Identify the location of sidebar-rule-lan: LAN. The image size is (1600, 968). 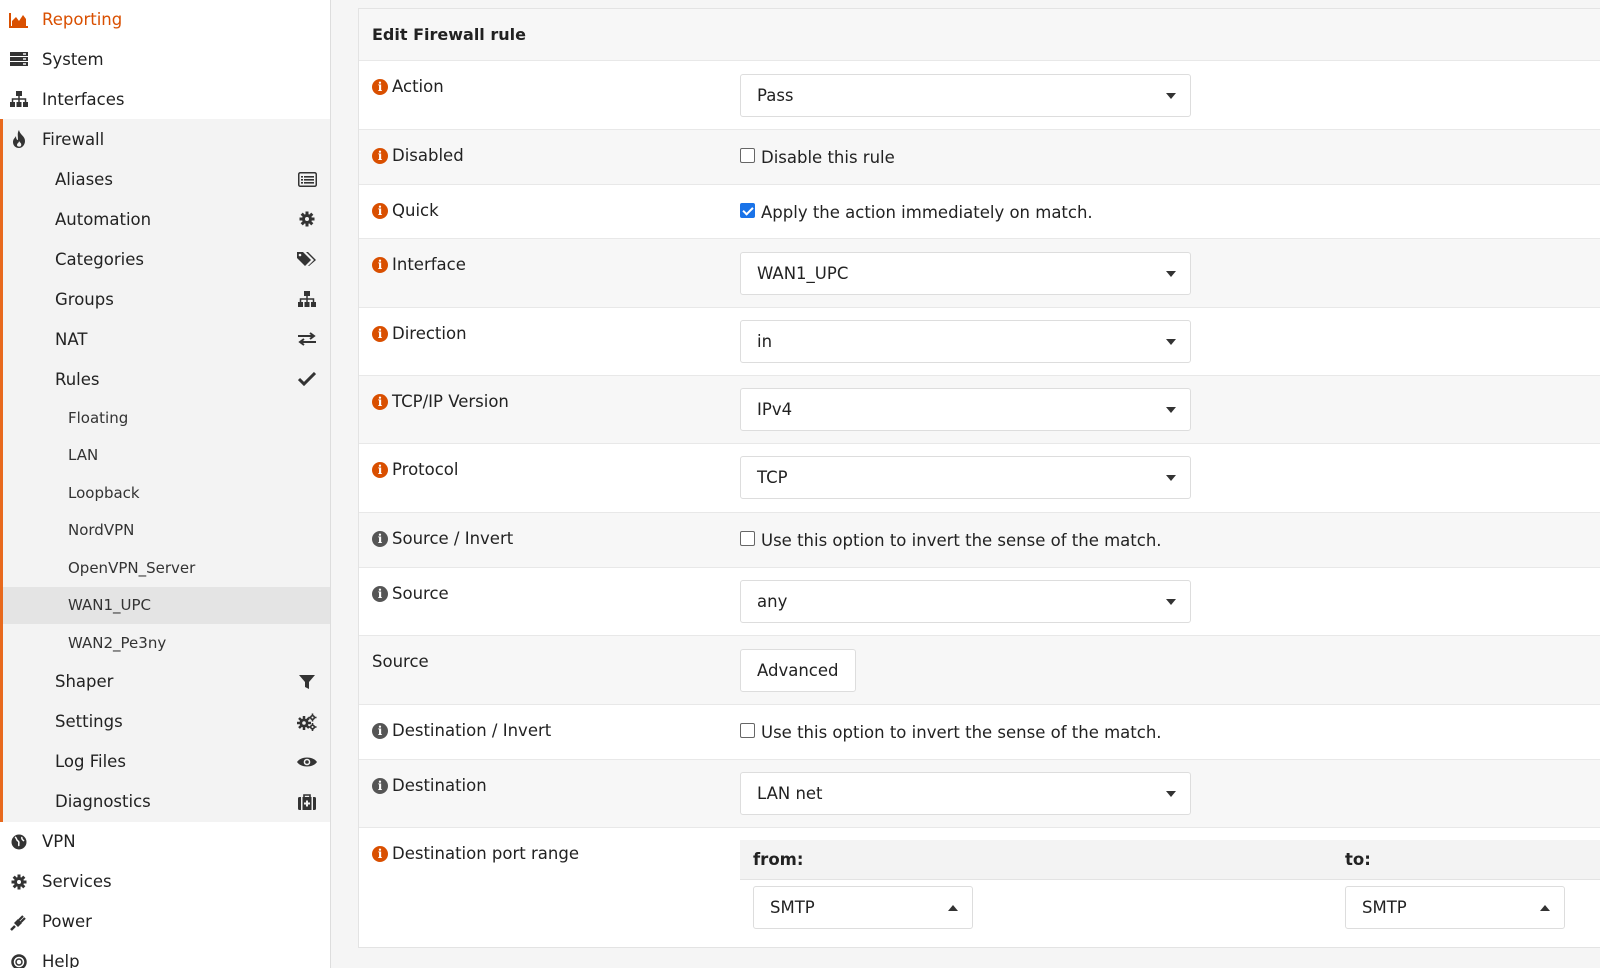
(165, 456).